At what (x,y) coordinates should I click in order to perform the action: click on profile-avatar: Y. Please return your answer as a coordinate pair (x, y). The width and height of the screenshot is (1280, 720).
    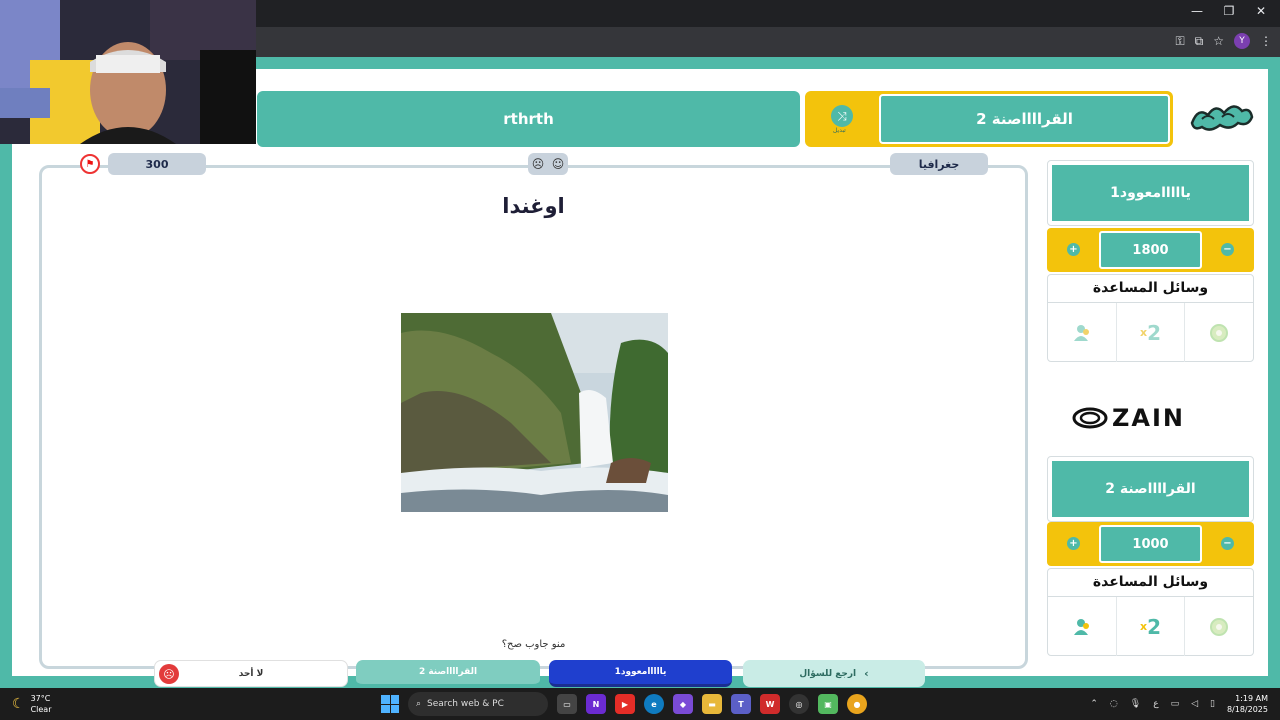
    Looking at the image, I should click on (1242, 41).